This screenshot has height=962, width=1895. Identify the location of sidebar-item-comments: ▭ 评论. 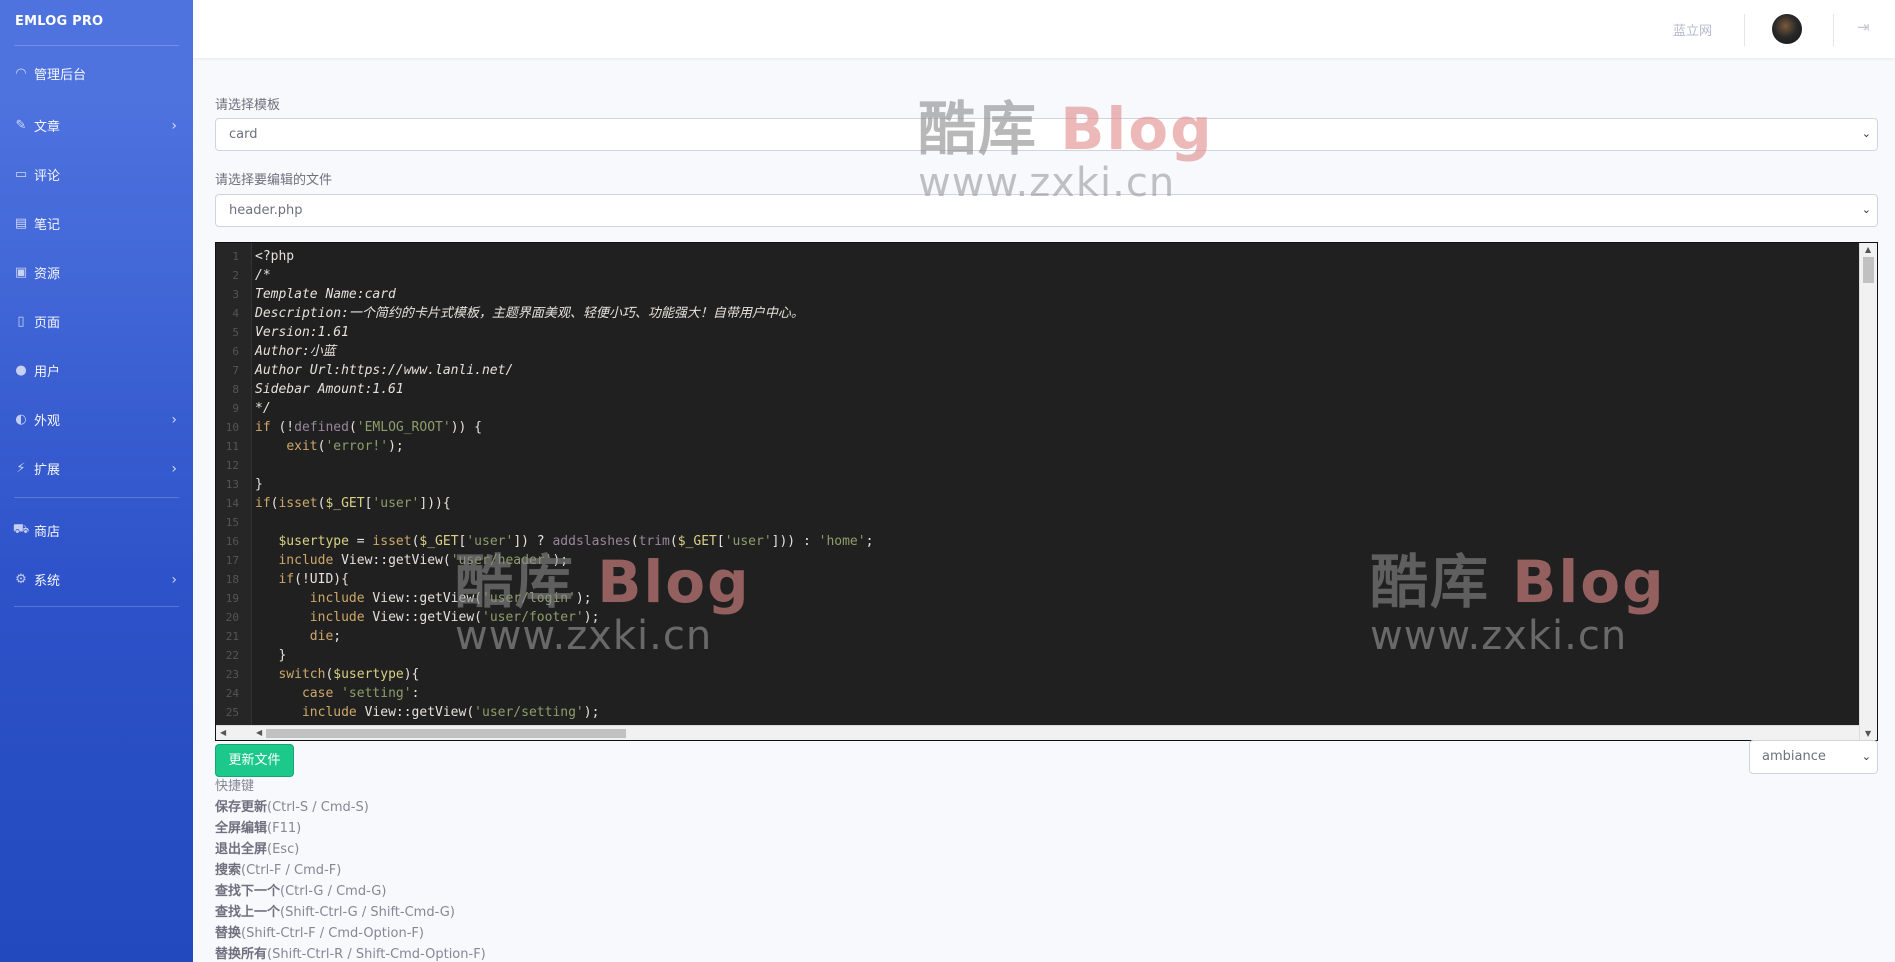
(96, 174).